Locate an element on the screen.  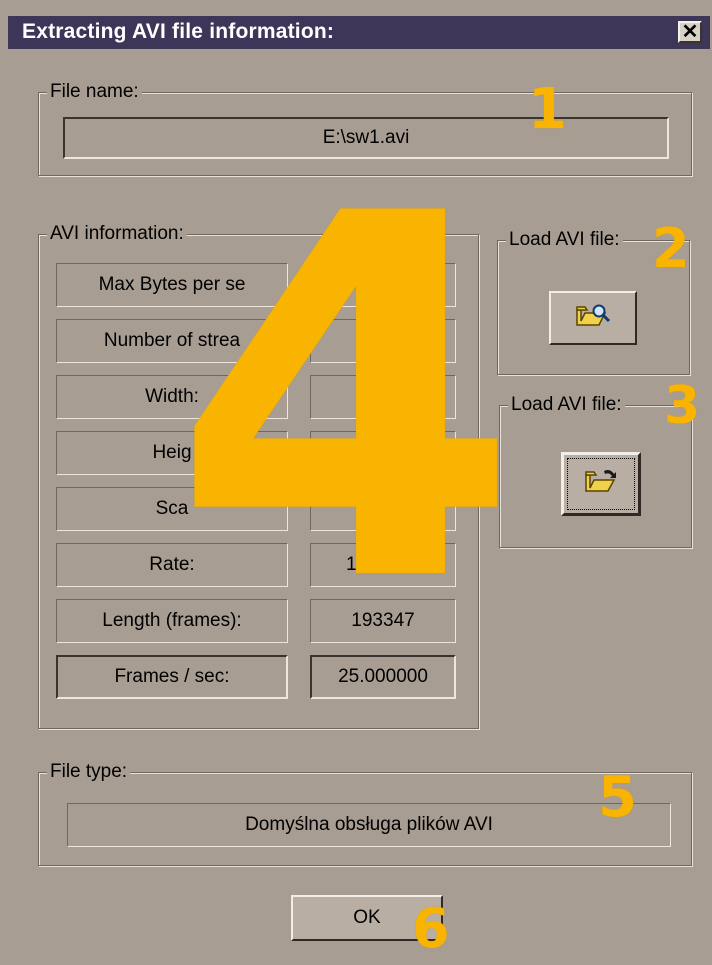
callout-6: 6 is located at coordinates (431, 928).